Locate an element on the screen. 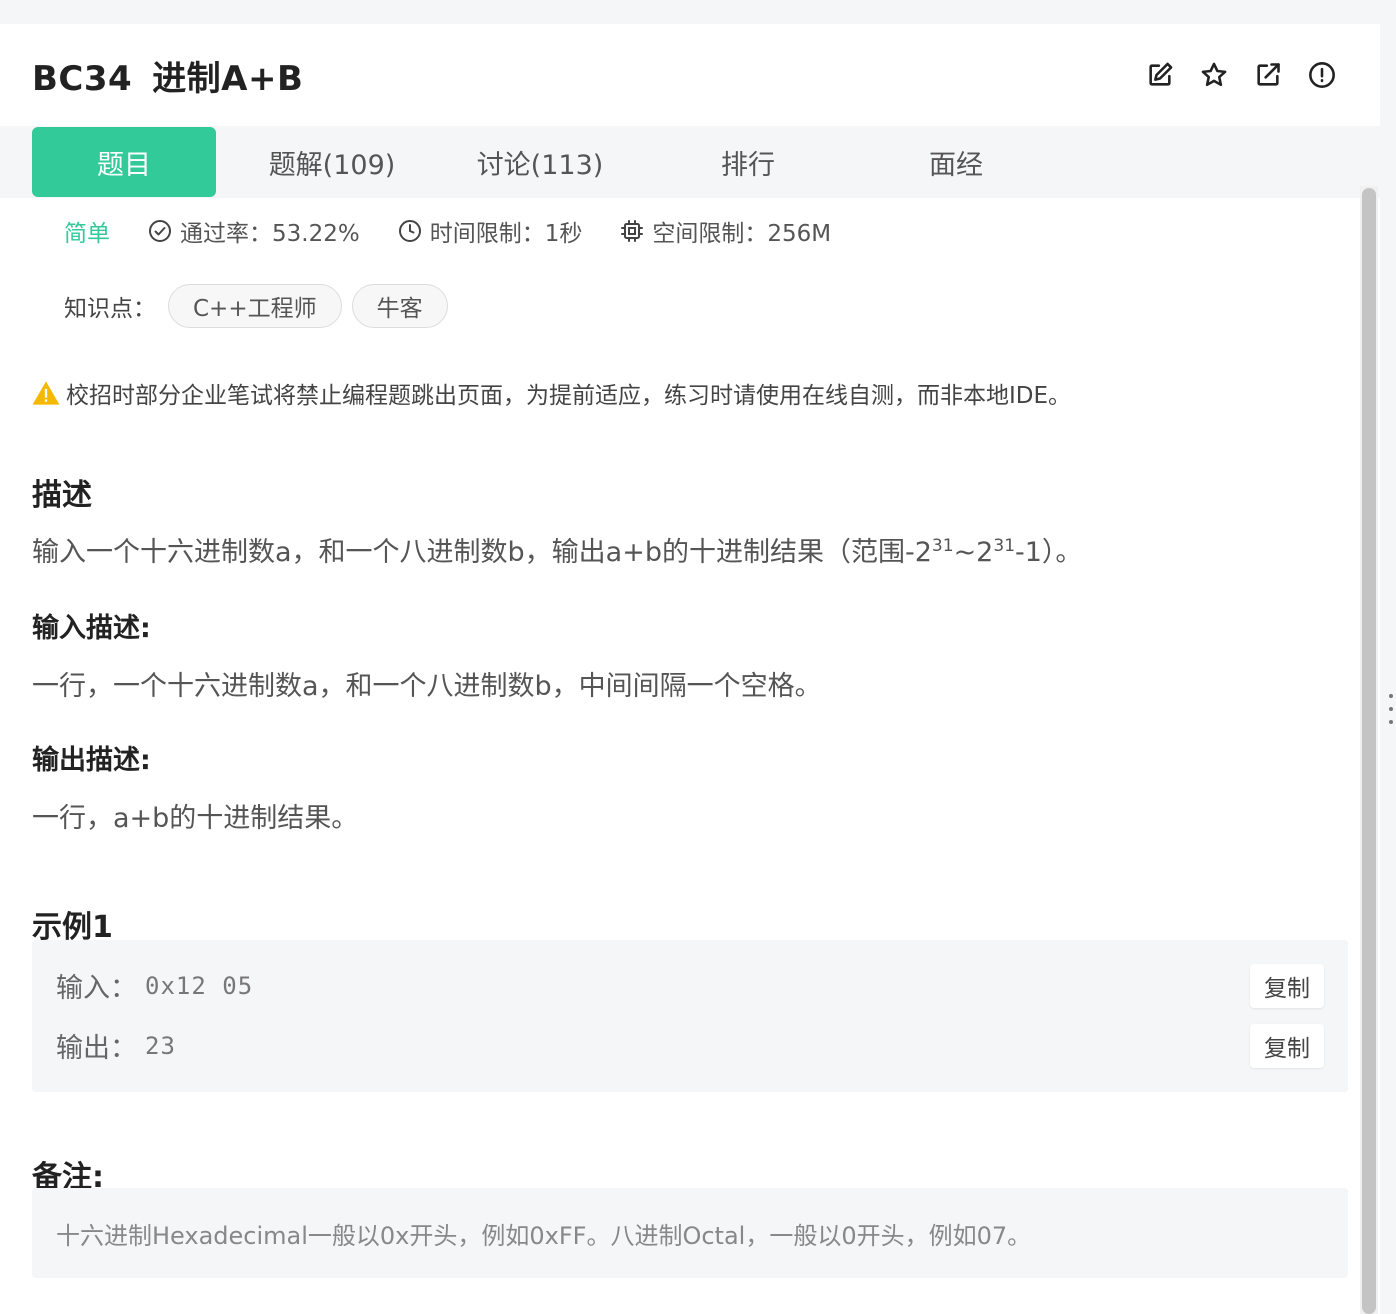  memory-limit: 空间限制：256M is located at coordinates (725, 231).